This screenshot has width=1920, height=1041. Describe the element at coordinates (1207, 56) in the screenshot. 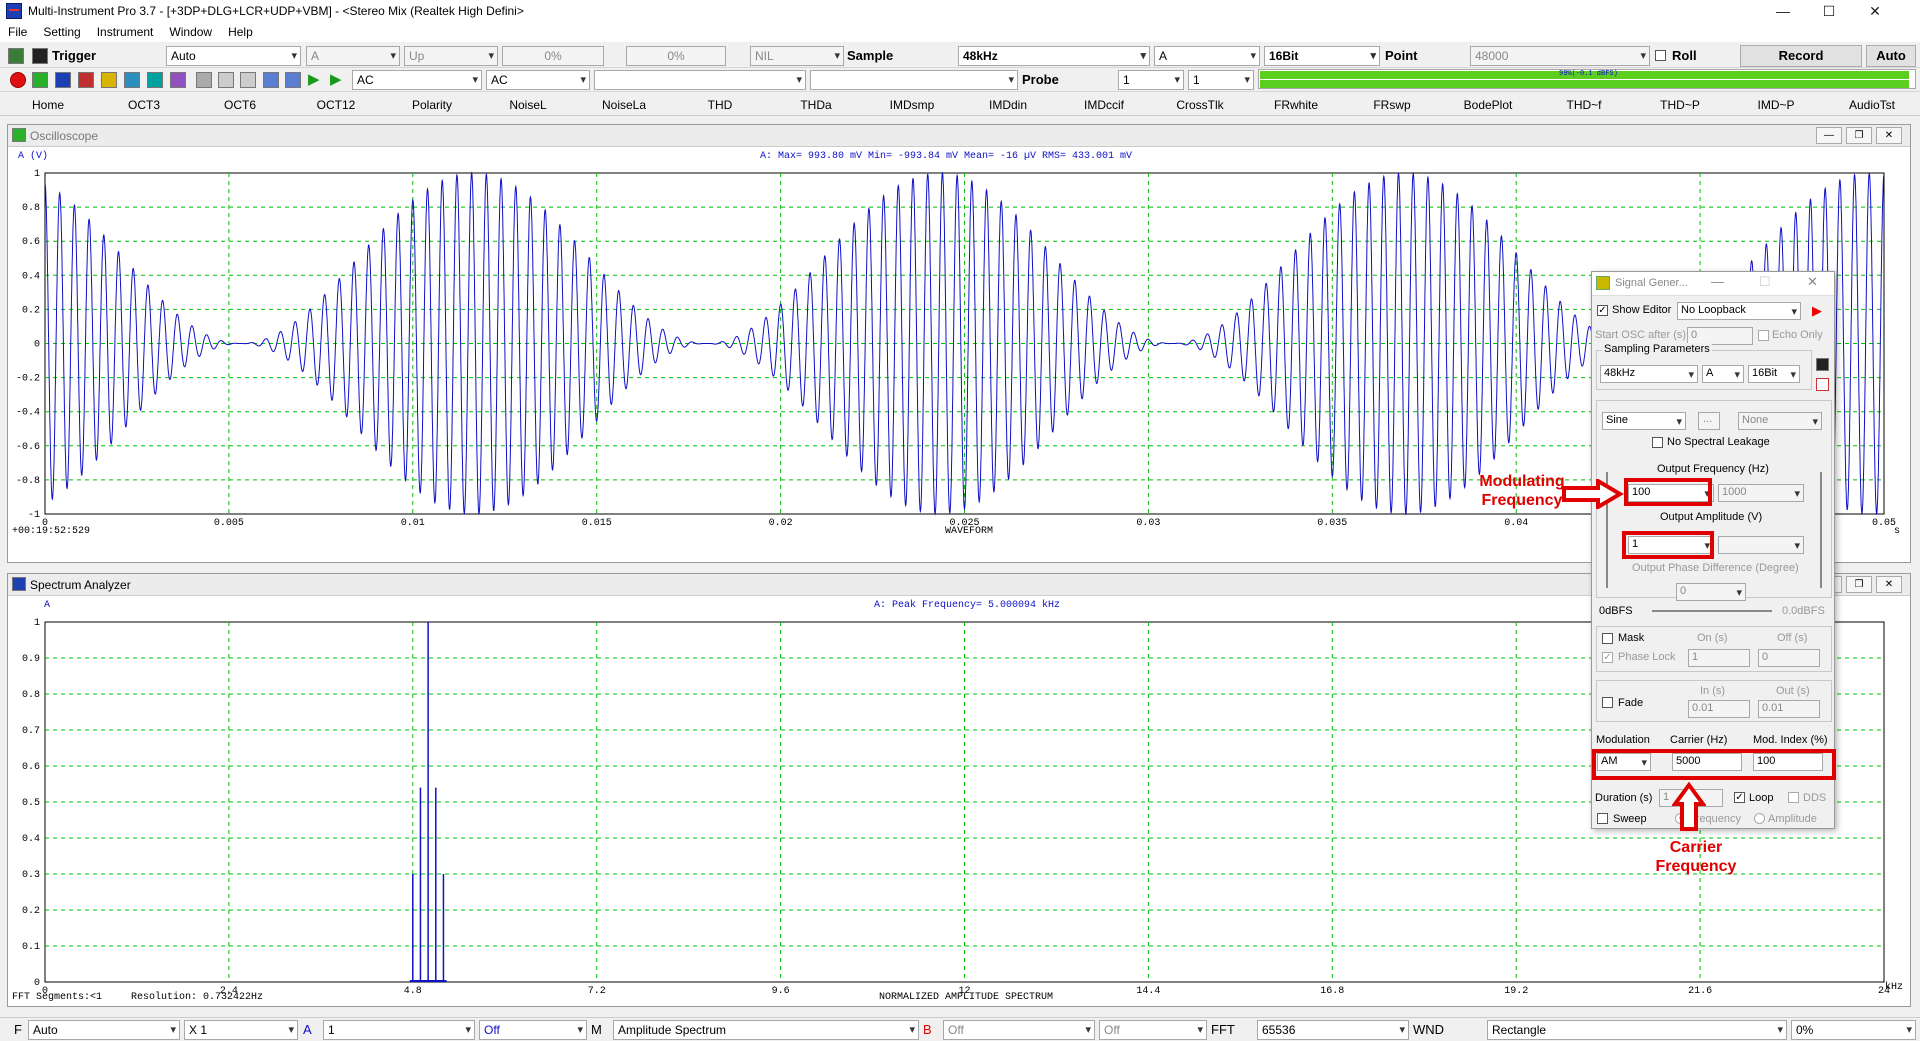

I see `channel-select: A` at that location.